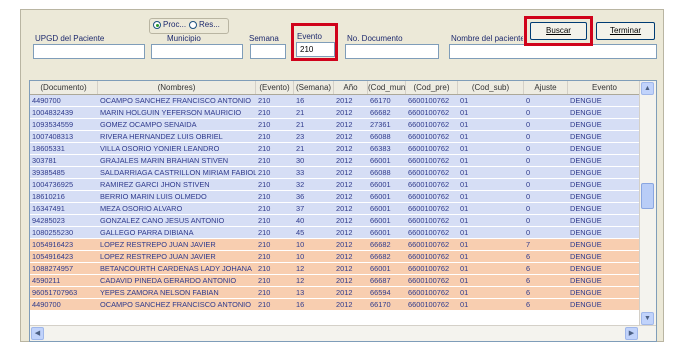 This screenshot has height=349, width=675. Describe the element at coordinates (48, 172) in the screenshot. I see `table-cell: 39385485` at that location.